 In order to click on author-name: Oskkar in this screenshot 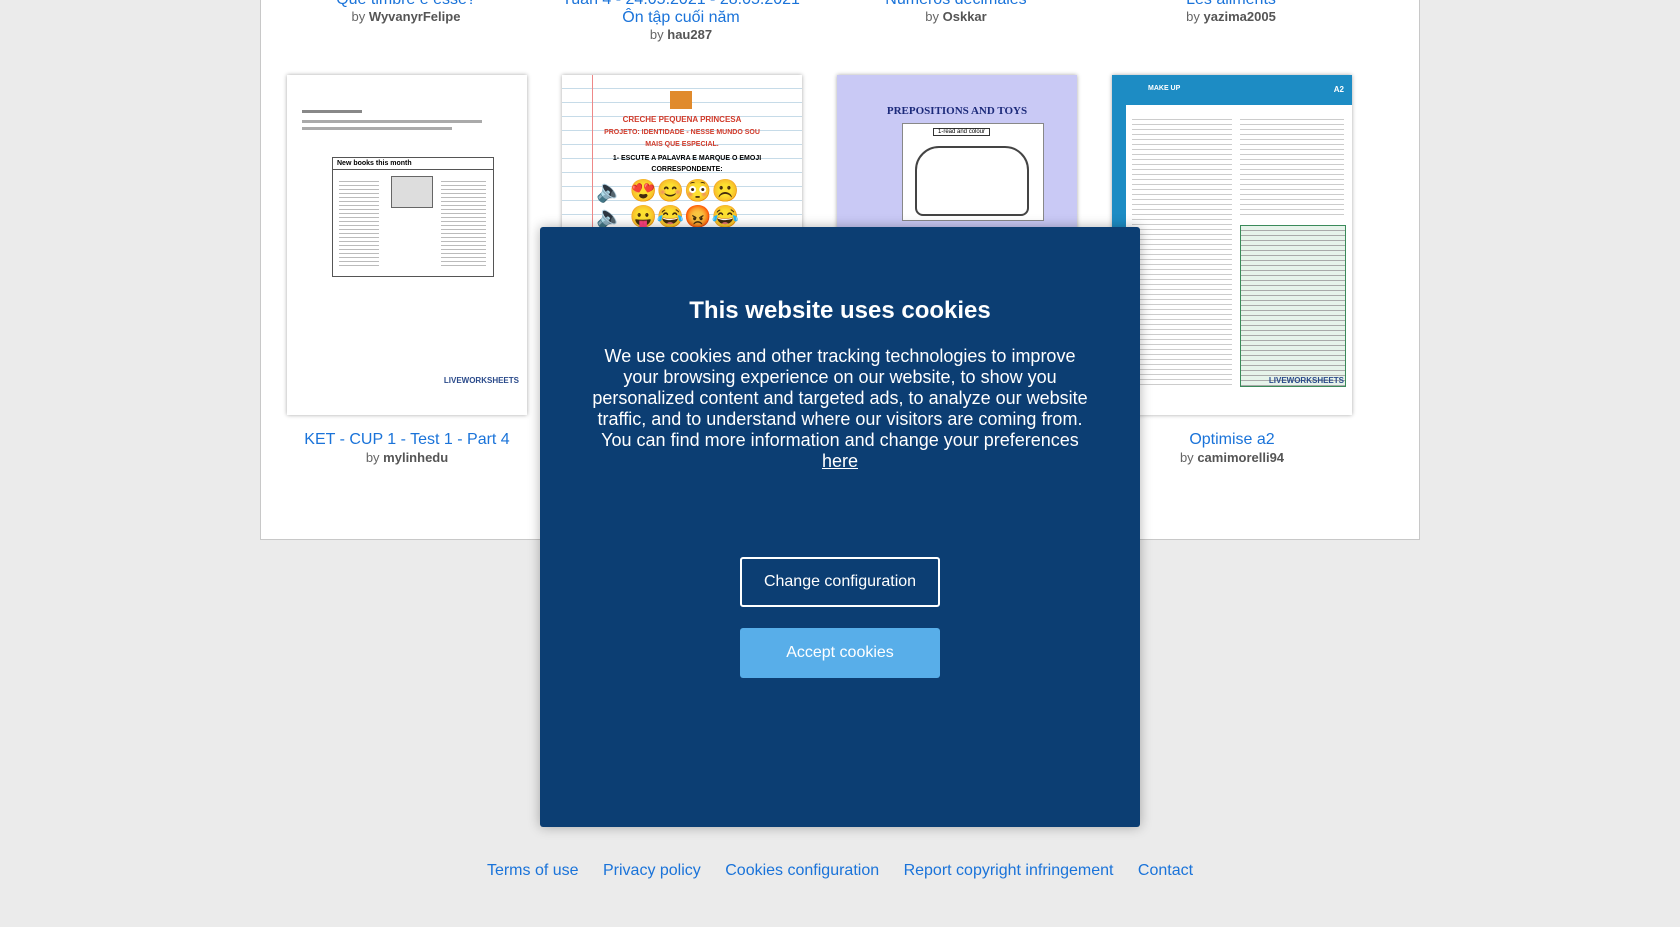, I will do `click(964, 16)`.